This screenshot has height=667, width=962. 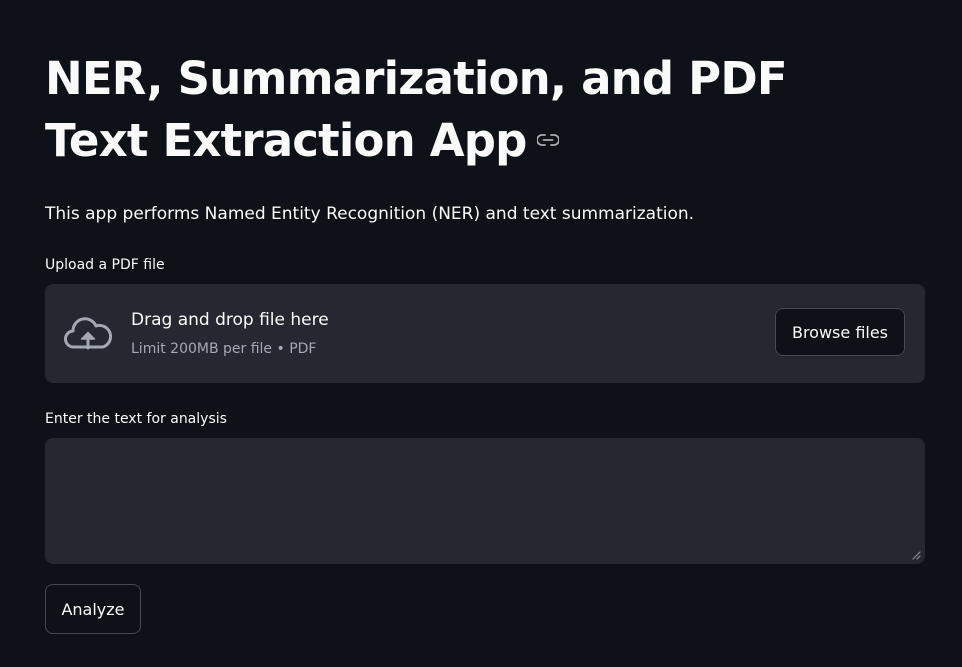 What do you see at coordinates (916, 555) in the screenshot?
I see `resize-handle-icon` at bounding box center [916, 555].